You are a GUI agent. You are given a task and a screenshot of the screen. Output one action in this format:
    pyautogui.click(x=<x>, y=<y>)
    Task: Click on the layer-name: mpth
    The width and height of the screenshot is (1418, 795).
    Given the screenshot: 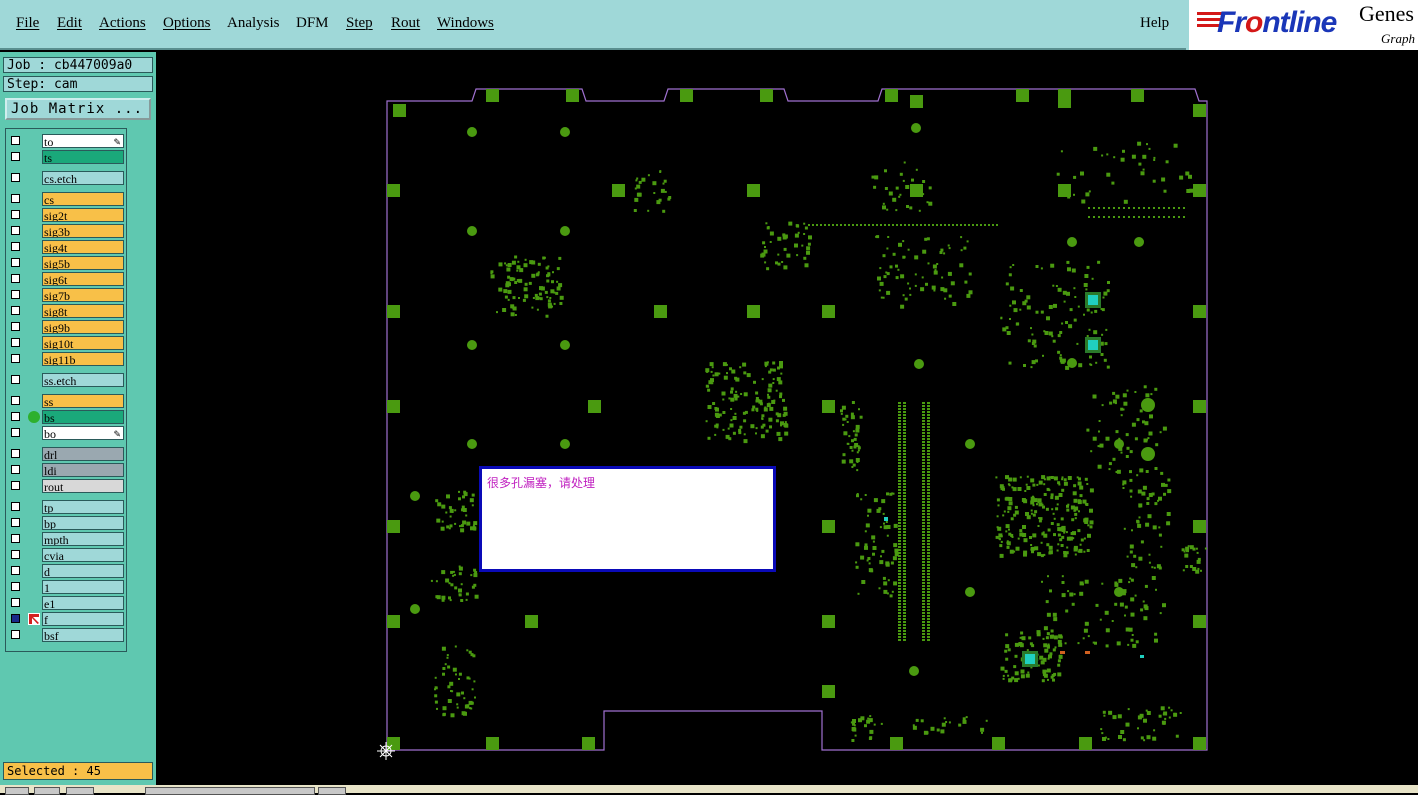 What is the action you would take?
    pyautogui.click(x=83, y=539)
    